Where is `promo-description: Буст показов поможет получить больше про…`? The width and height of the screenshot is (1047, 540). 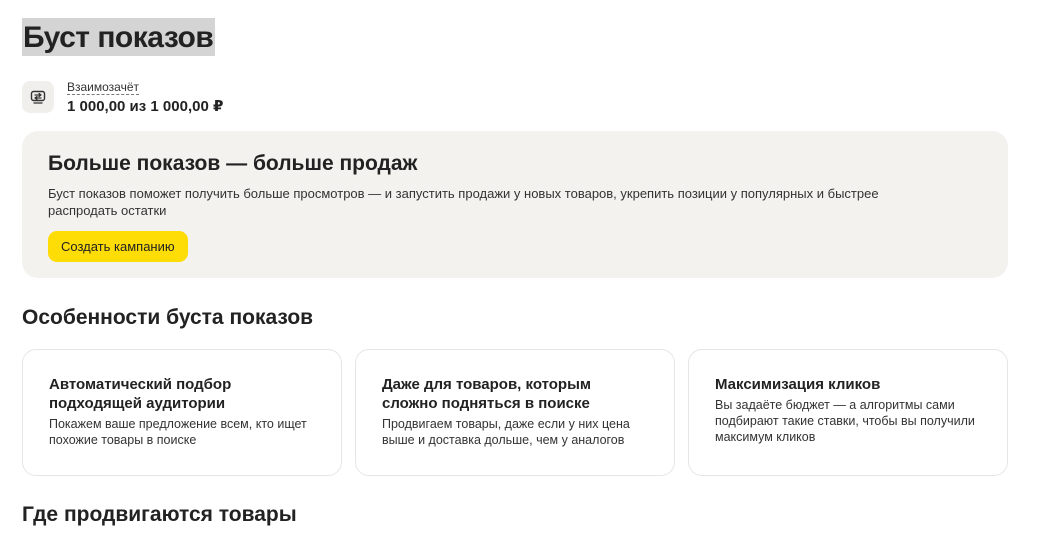 promo-description: Буст показов поможет получить больше про… is located at coordinates (463, 202).